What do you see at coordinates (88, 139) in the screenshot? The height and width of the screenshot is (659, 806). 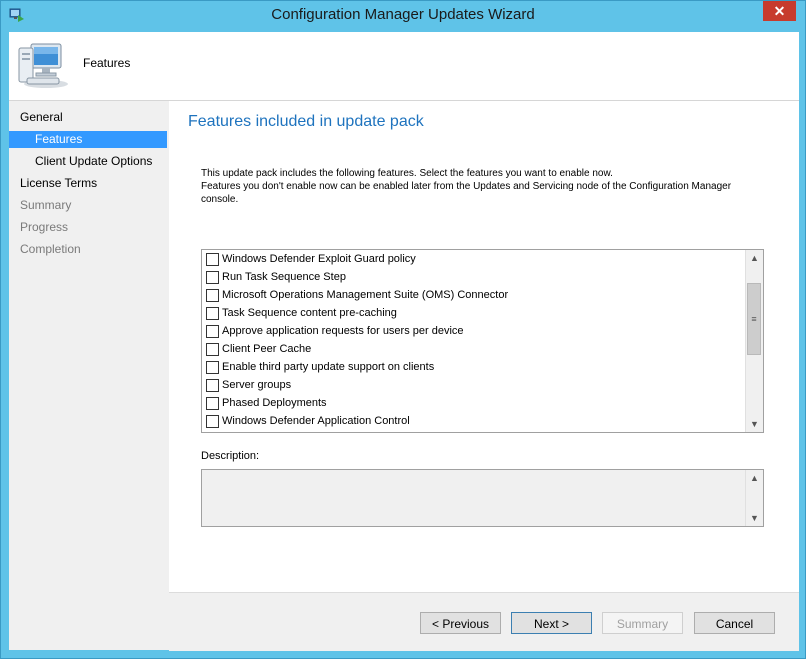 I see `nav-item-features: Features` at bounding box center [88, 139].